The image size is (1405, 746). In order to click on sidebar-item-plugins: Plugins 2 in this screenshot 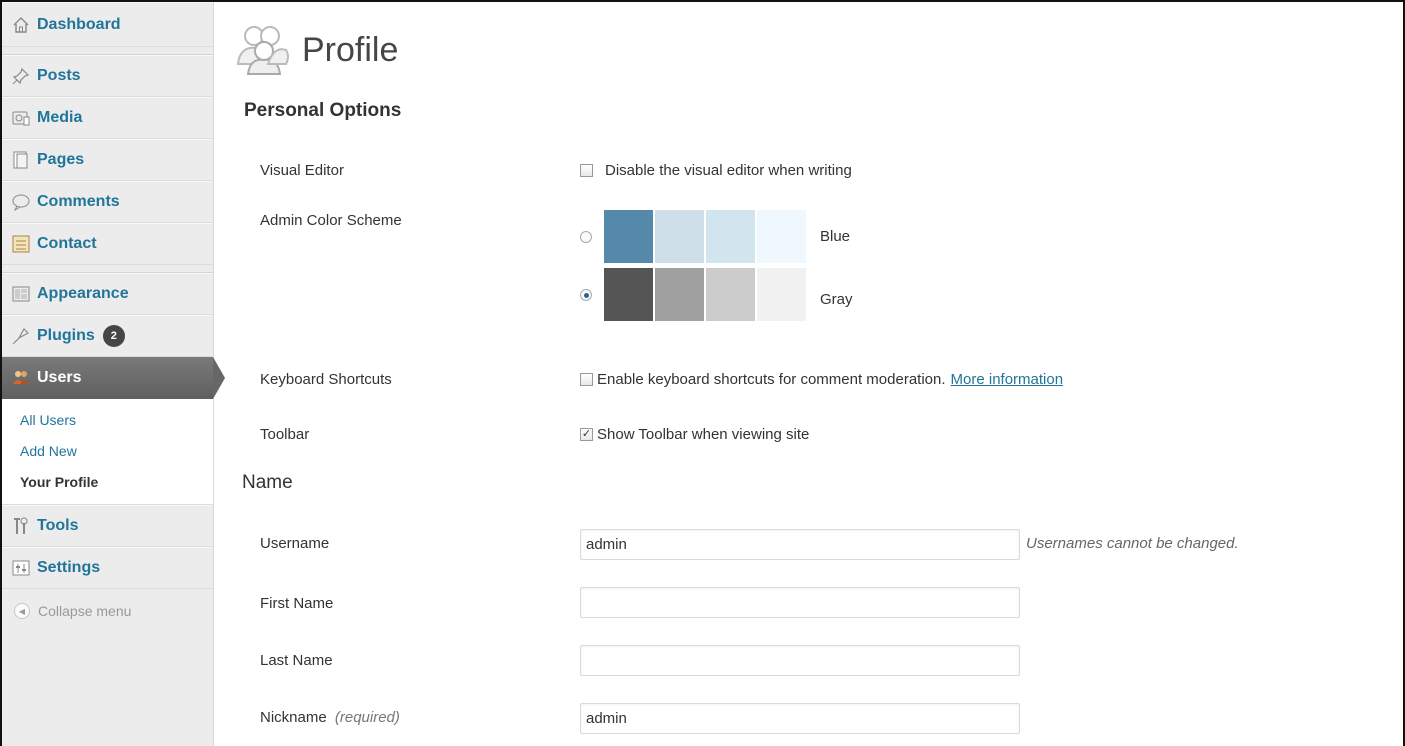, I will do `click(107, 336)`.